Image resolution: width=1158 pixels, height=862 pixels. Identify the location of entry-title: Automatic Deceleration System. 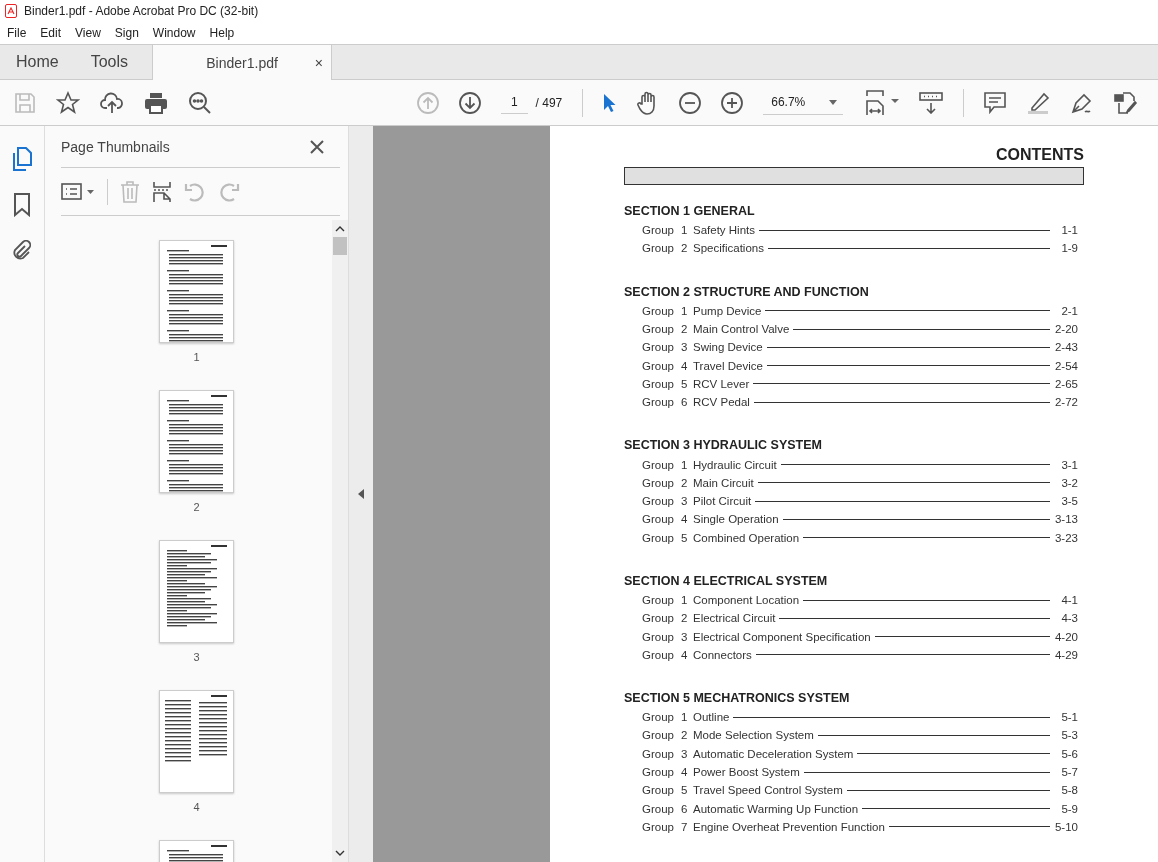
(773, 753).